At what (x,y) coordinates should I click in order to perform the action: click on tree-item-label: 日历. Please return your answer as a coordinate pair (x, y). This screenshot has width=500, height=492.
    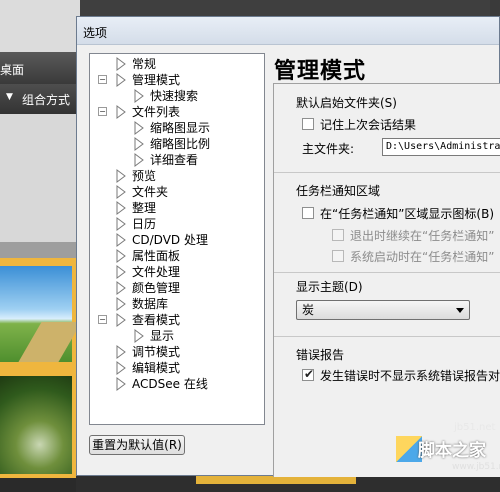
    Looking at the image, I should click on (144, 224).